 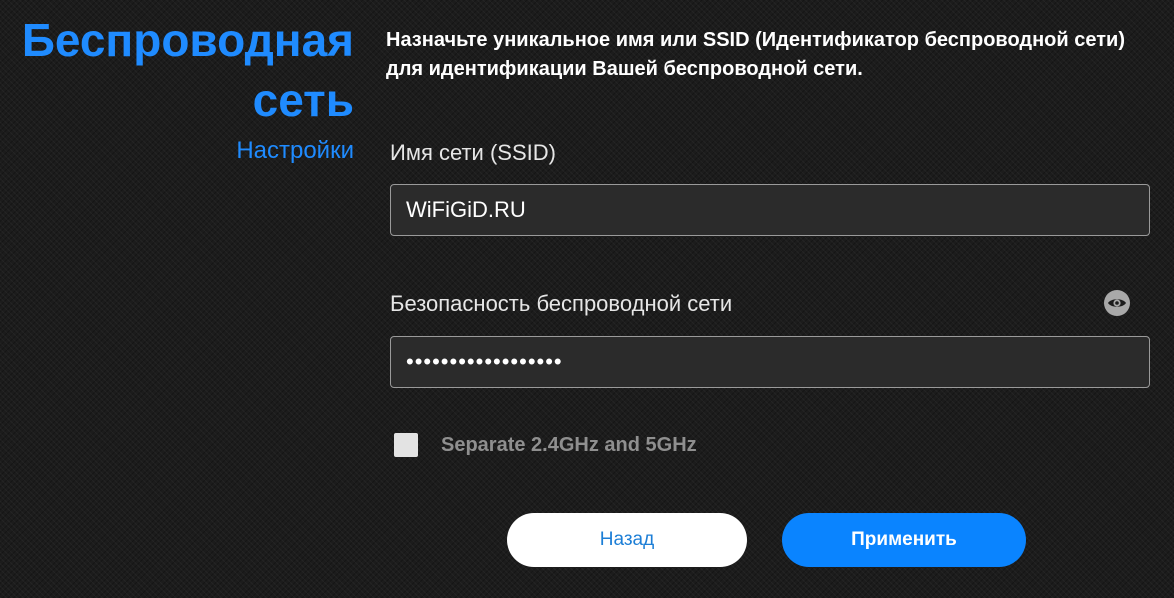 I want to click on password-input, so click(x=770, y=362).